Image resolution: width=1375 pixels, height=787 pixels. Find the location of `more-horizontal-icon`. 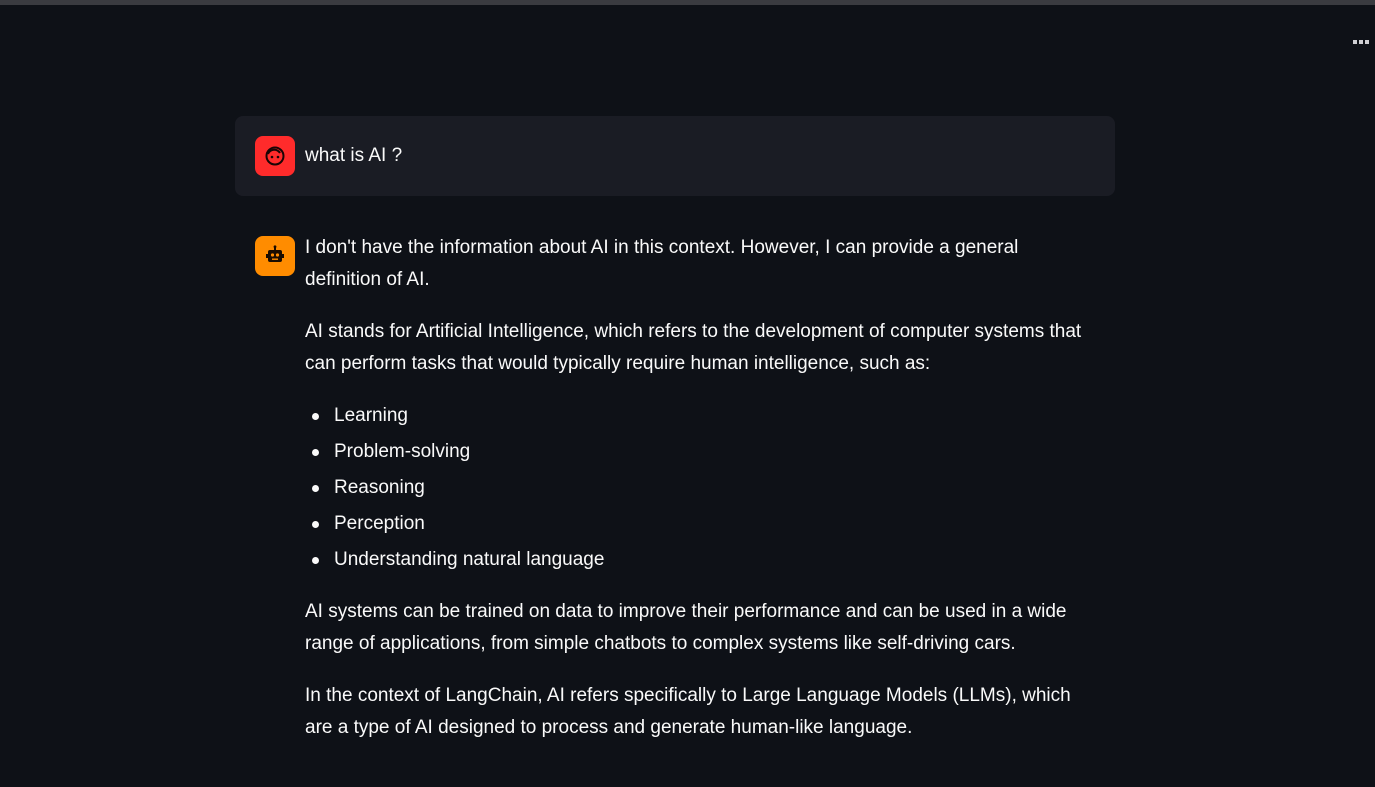

more-horizontal-icon is located at coordinates (1361, 42).